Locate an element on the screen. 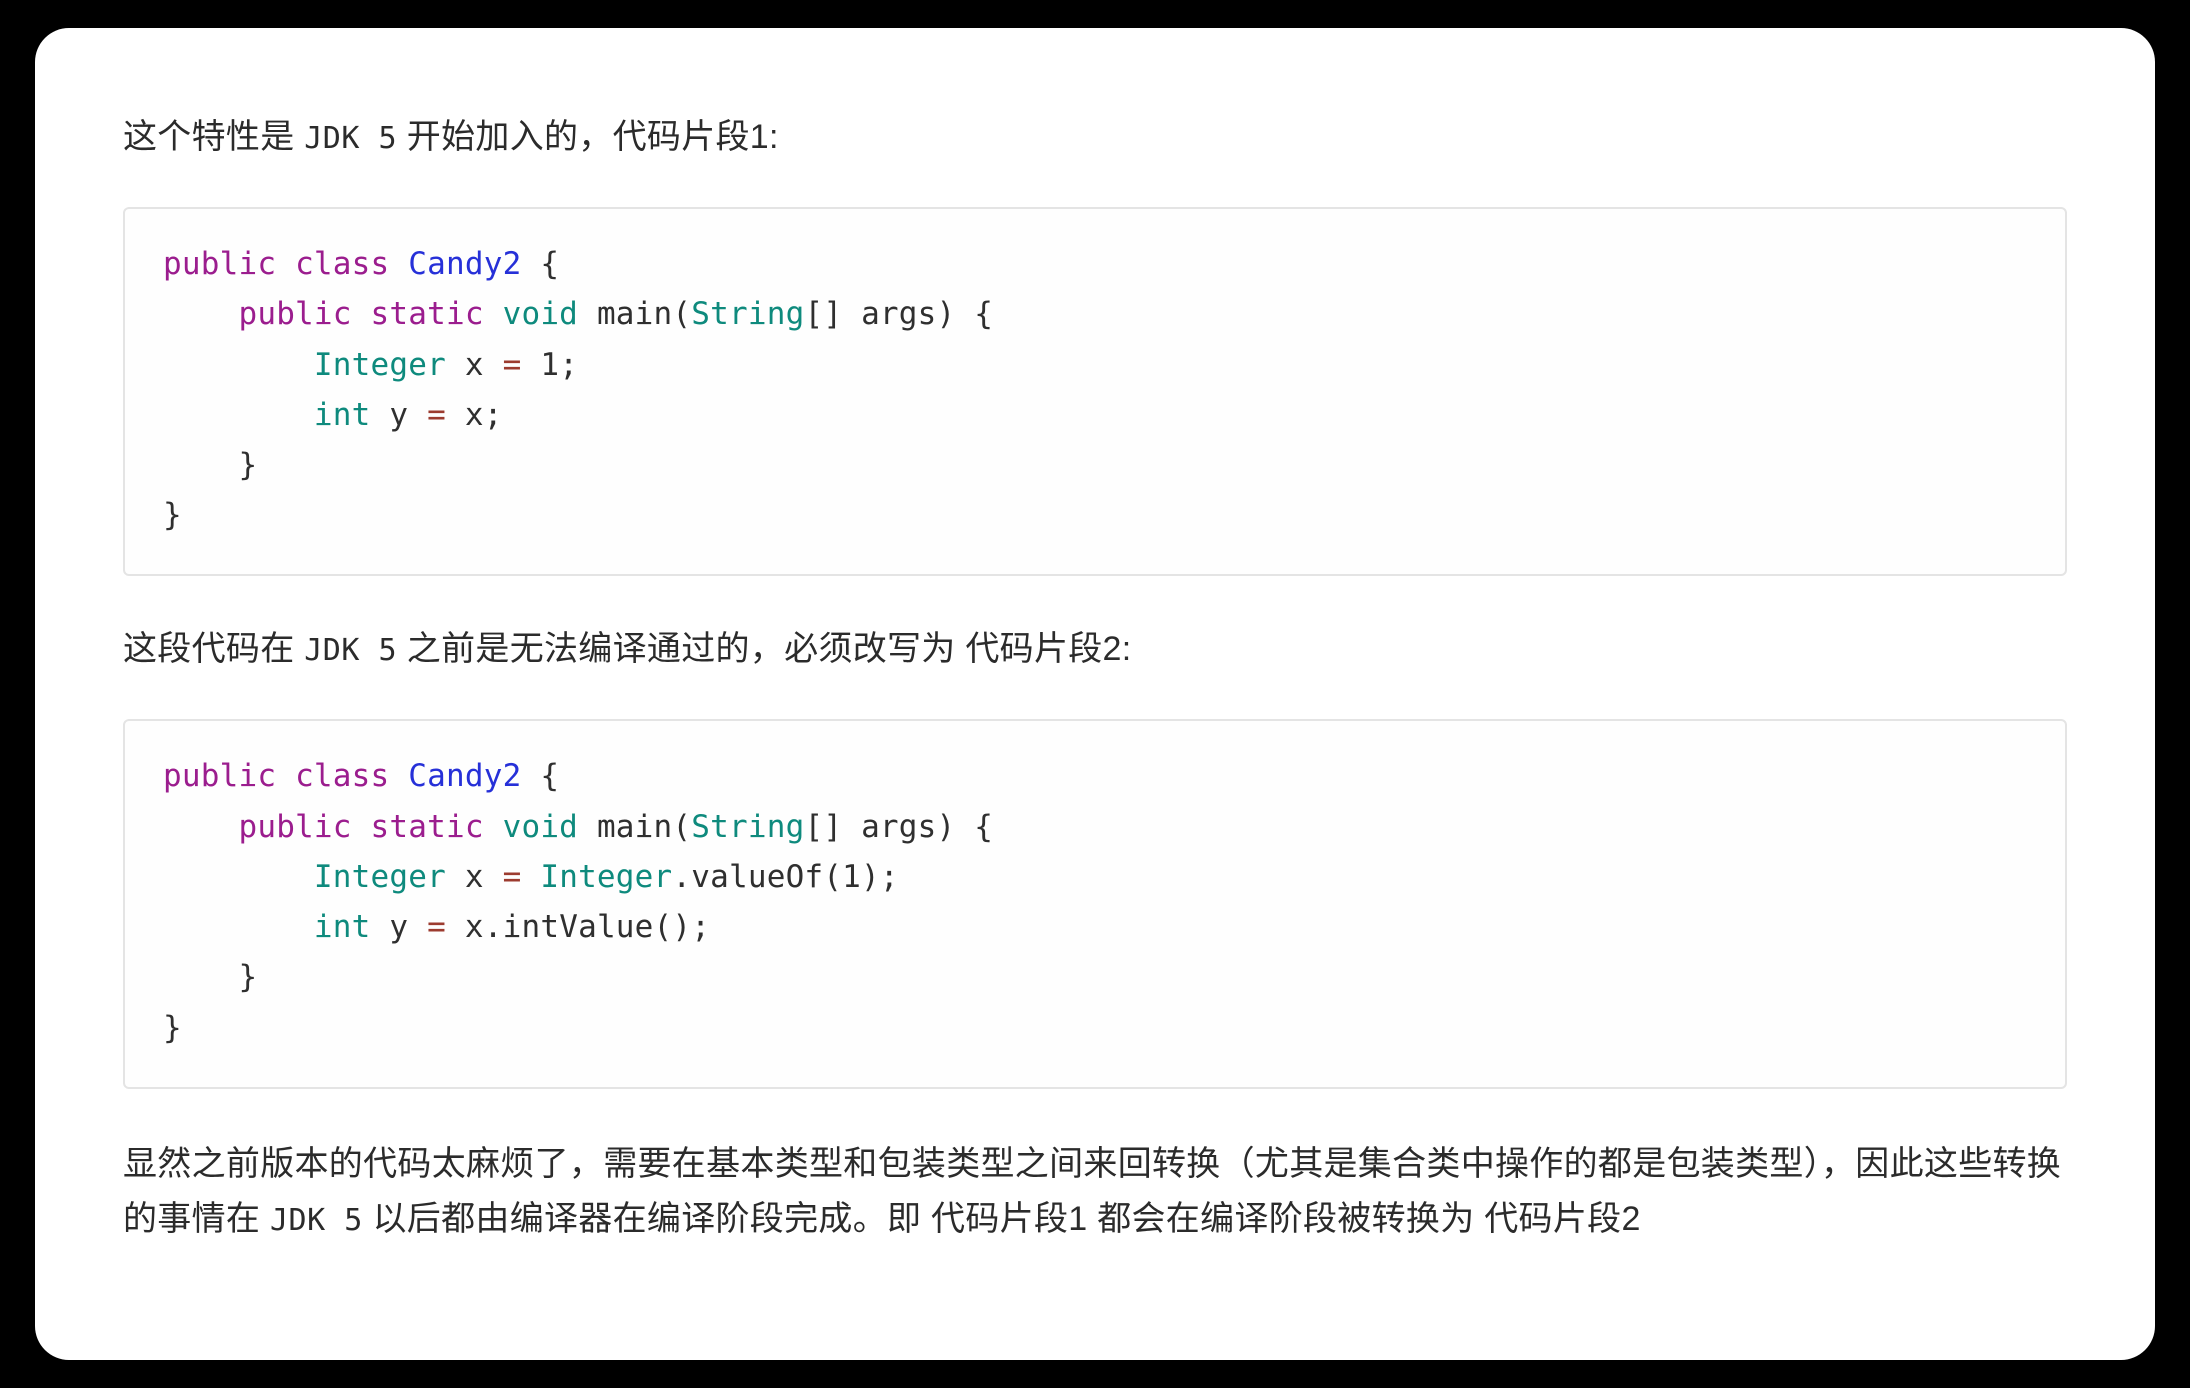 The width and height of the screenshot is (2190, 1388). code-token: .intValue(); is located at coordinates (597, 927).